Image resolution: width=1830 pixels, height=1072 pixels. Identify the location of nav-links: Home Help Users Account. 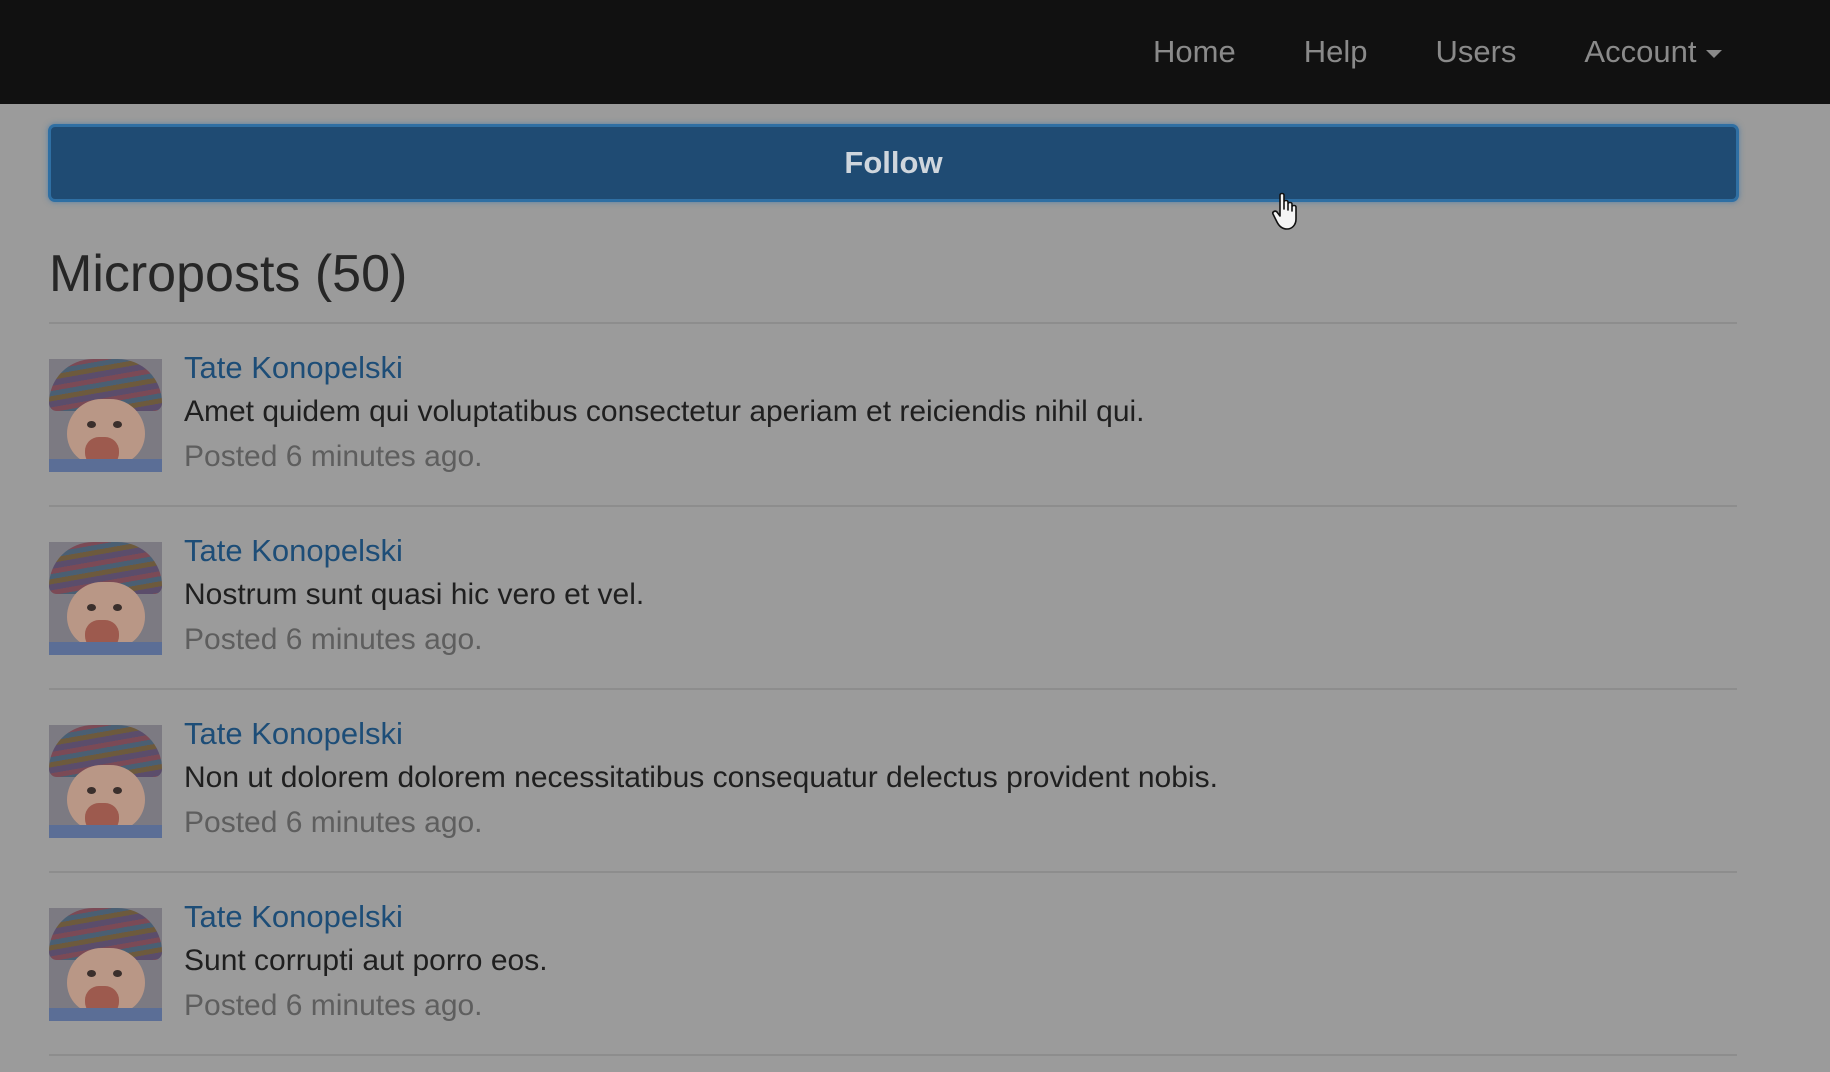
(1443, 52).